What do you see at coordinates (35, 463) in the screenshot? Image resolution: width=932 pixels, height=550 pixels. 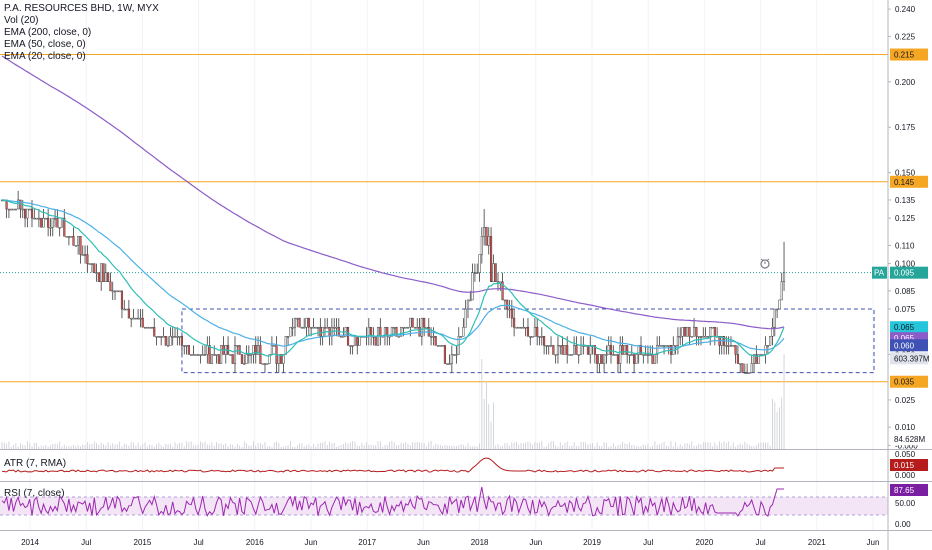 I see `atr-legend: ATR (7, RMA)` at bounding box center [35, 463].